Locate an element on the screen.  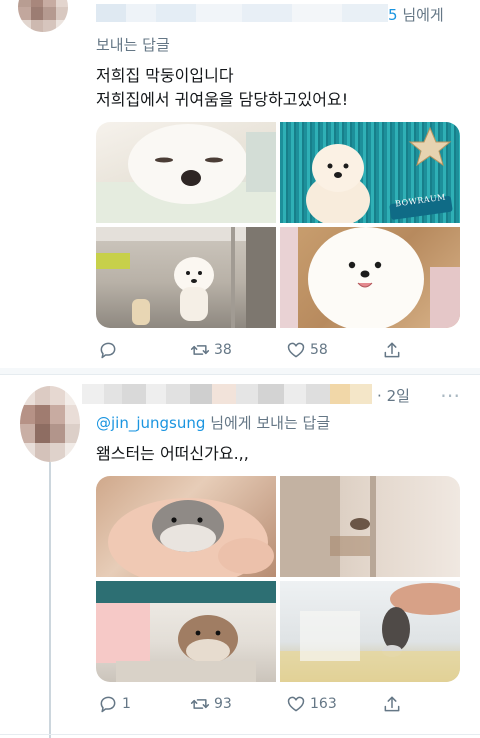
like-button: 58 is located at coordinates (307, 350).